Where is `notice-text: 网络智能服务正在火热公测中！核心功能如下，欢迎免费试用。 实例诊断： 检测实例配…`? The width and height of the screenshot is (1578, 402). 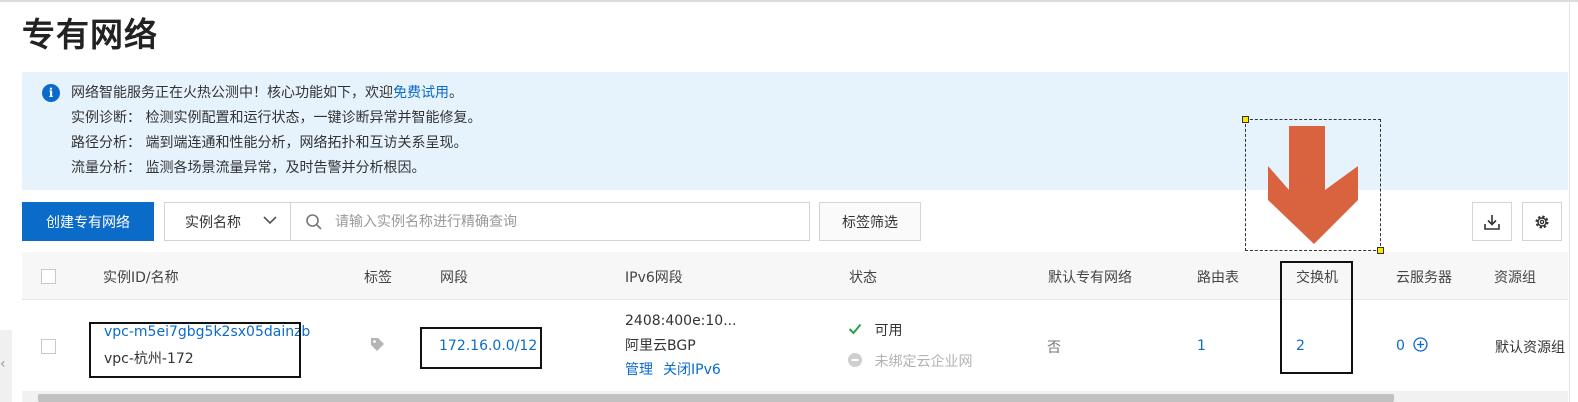
notice-text: 网络智能服务正在火热公测中！核心功能如下，欢迎免费试用。 实例诊断： 检测实例配… is located at coordinates (276, 132).